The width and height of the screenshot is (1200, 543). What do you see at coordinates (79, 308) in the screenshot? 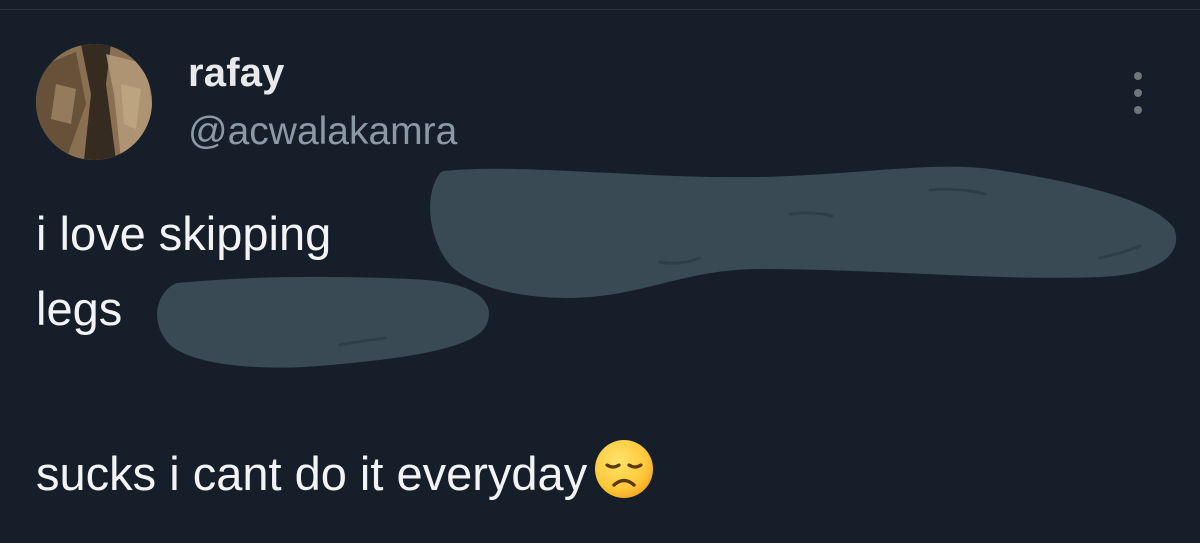
I see `tweet-text-line-2: legs` at bounding box center [79, 308].